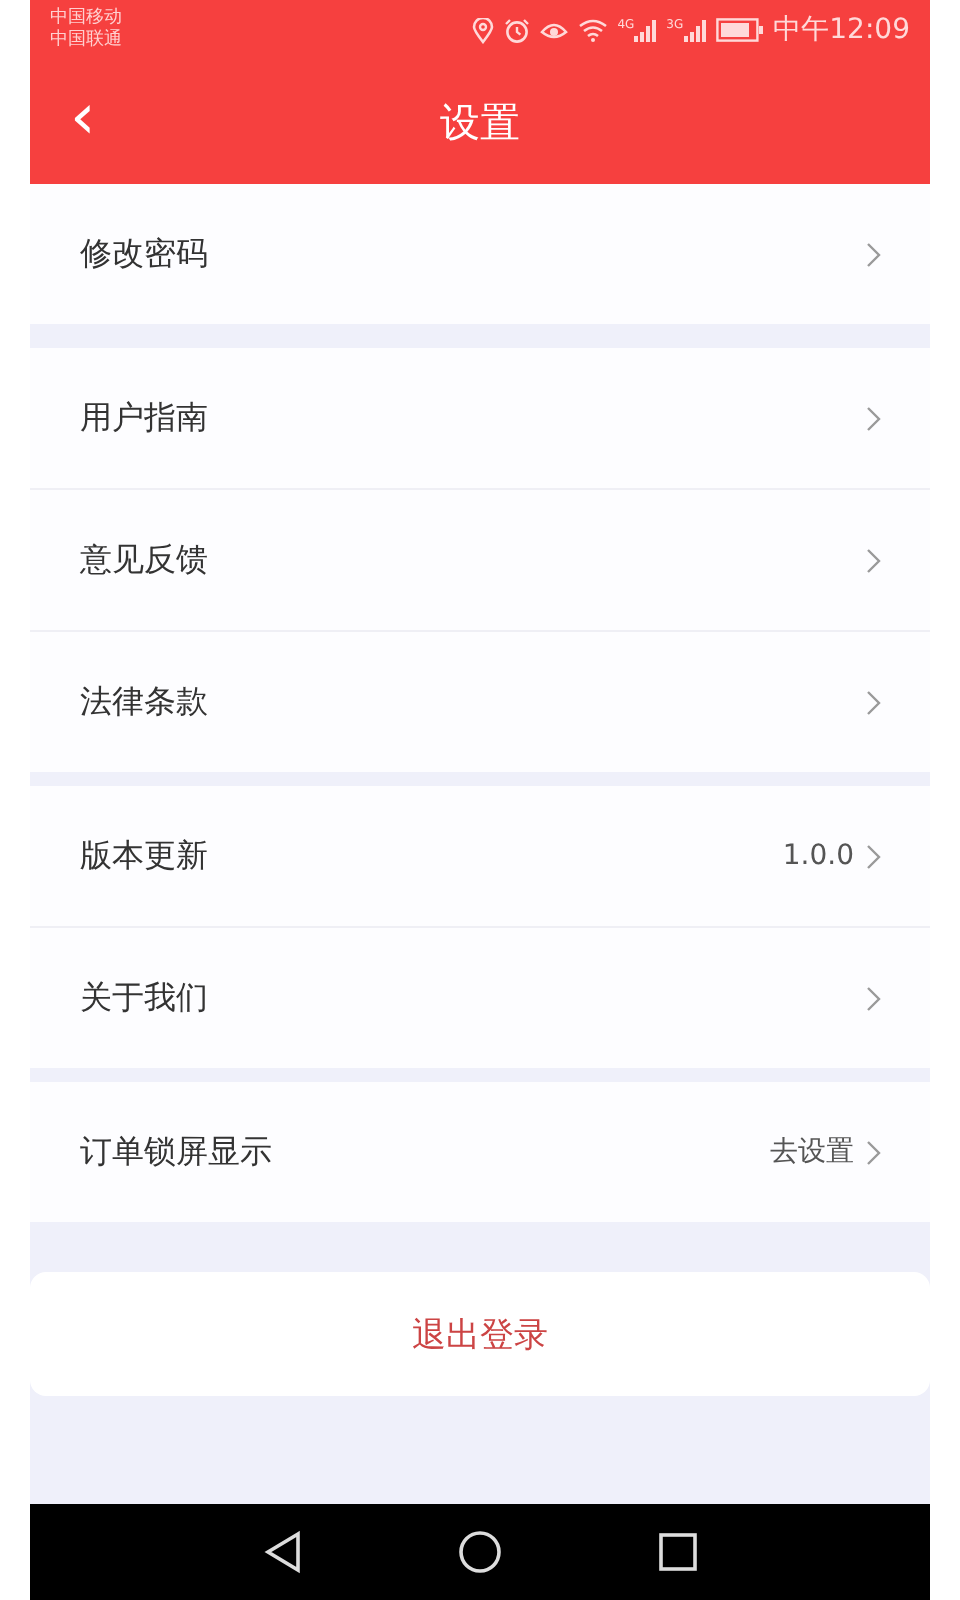  I want to click on settings-row: 版本更新 1.0.0, so click(480, 856).